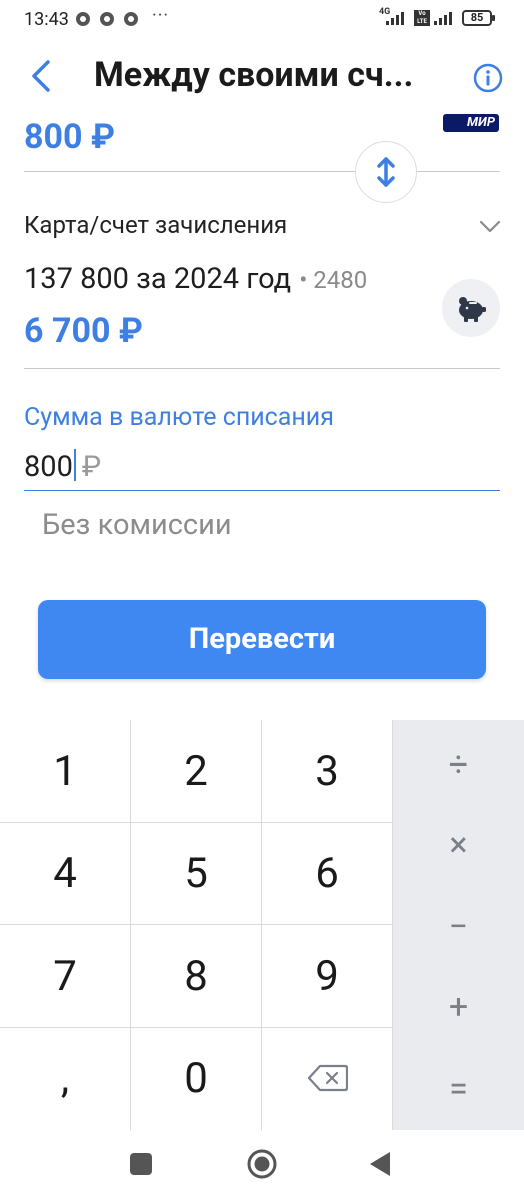  I want to click on amount-input: 800 ₽, so click(262, 468).